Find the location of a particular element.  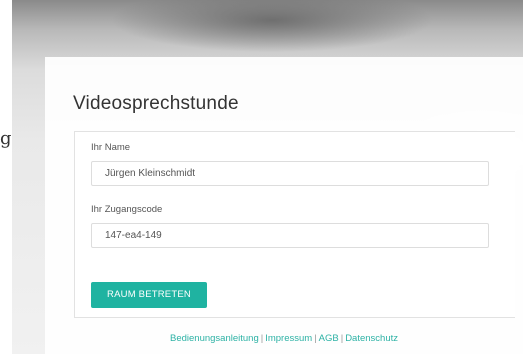

access-code-input: 147-ea4-149 is located at coordinates (290, 235).